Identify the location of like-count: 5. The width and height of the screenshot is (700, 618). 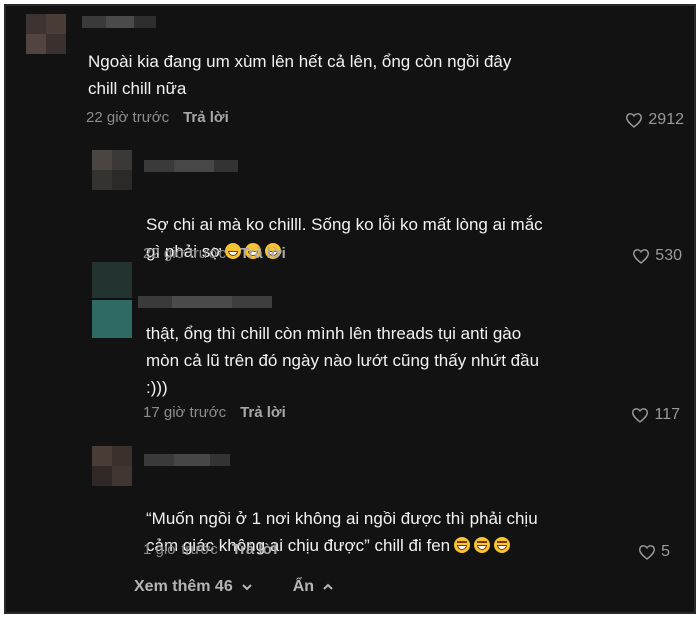
(665, 551).